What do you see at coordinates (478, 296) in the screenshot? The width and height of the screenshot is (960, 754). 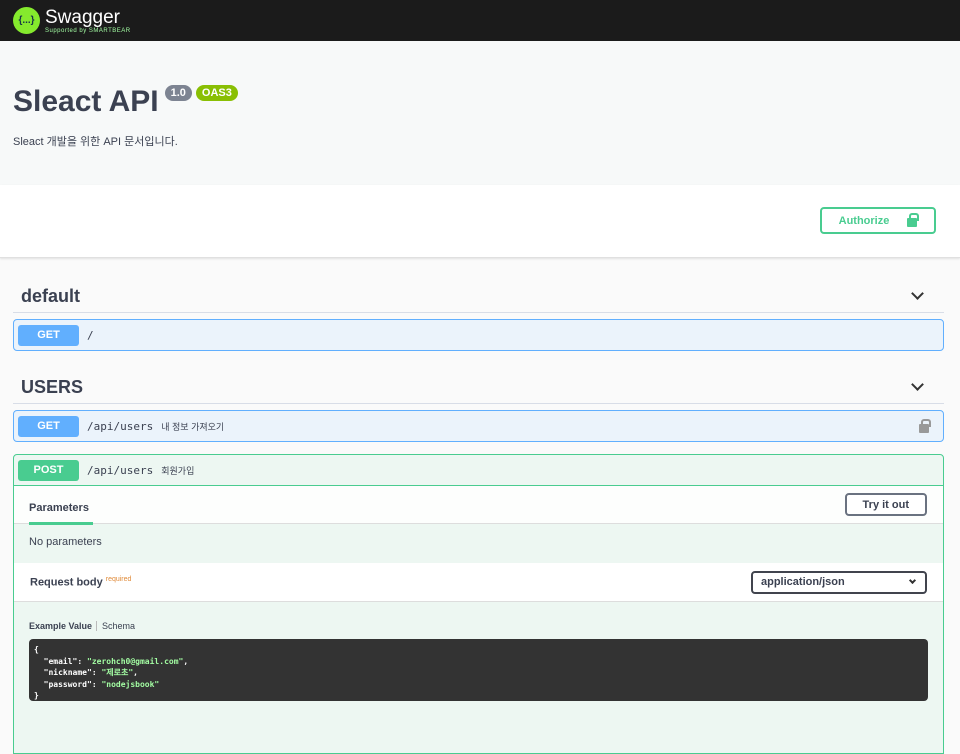 I see `tag-default: default` at bounding box center [478, 296].